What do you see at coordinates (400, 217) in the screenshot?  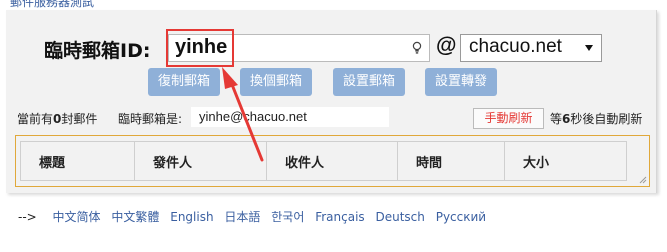 I see `language-link-de: Deutsch` at bounding box center [400, 217].